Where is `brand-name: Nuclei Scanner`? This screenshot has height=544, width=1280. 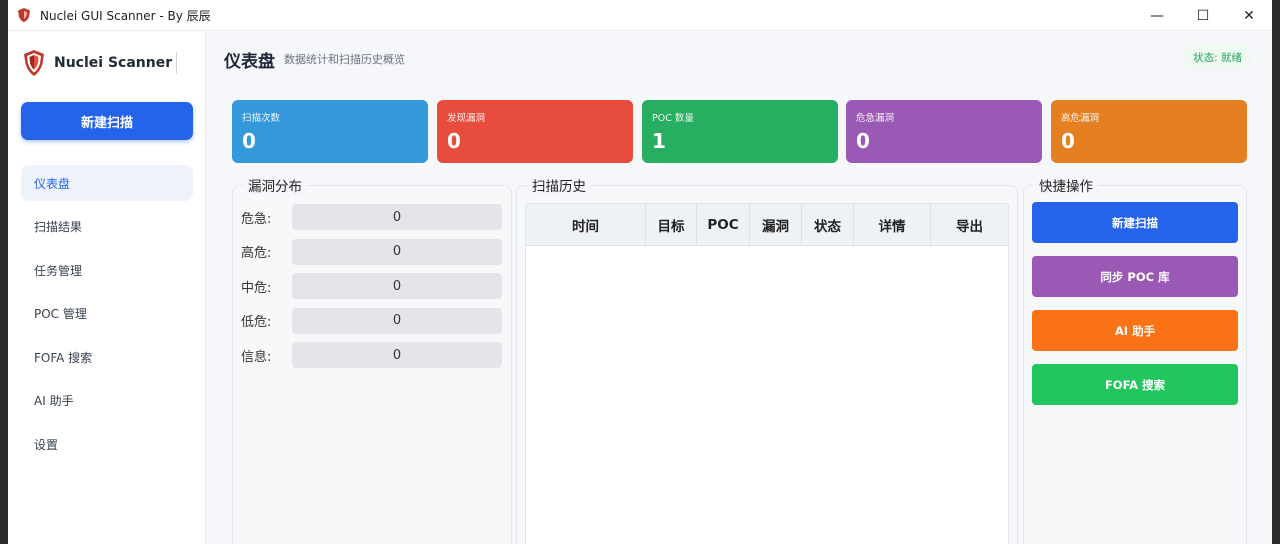 brand-name: Nuclei Scanner is located at coordinates (116, 63).